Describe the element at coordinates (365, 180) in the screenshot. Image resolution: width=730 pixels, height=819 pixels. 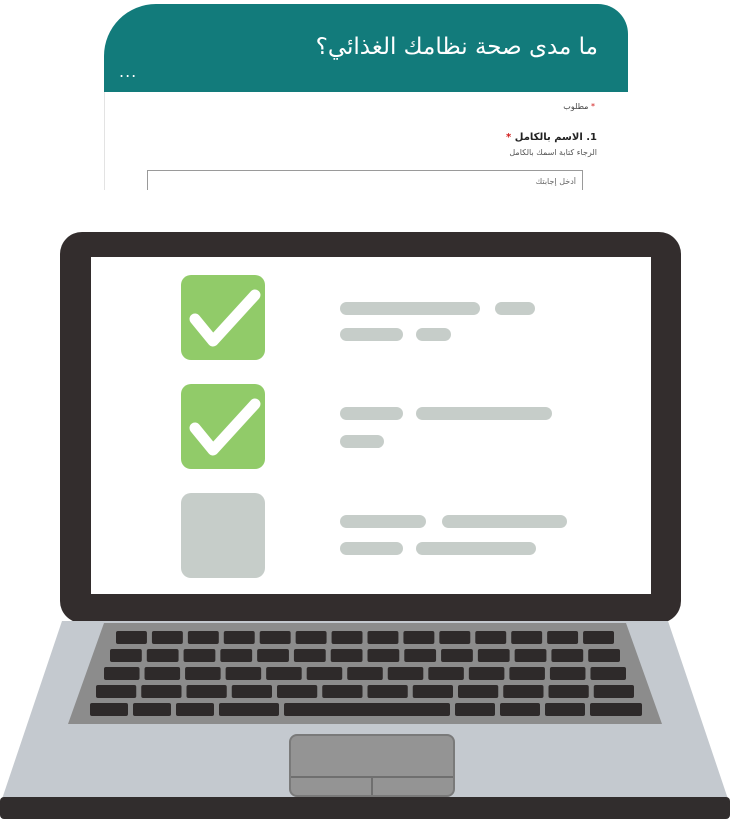
I see `full-name-input` at that location.